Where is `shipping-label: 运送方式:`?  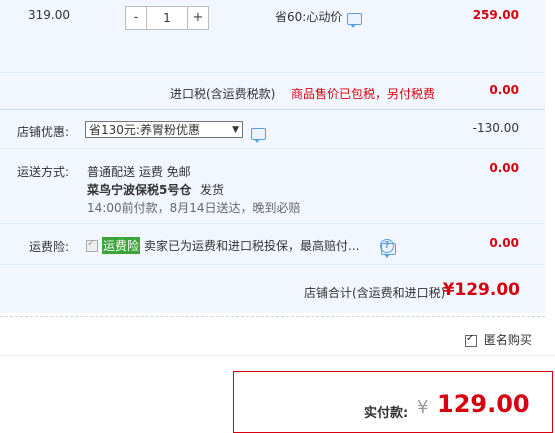
shipping-label: 运送方式: is located at coordinates (43, 172).